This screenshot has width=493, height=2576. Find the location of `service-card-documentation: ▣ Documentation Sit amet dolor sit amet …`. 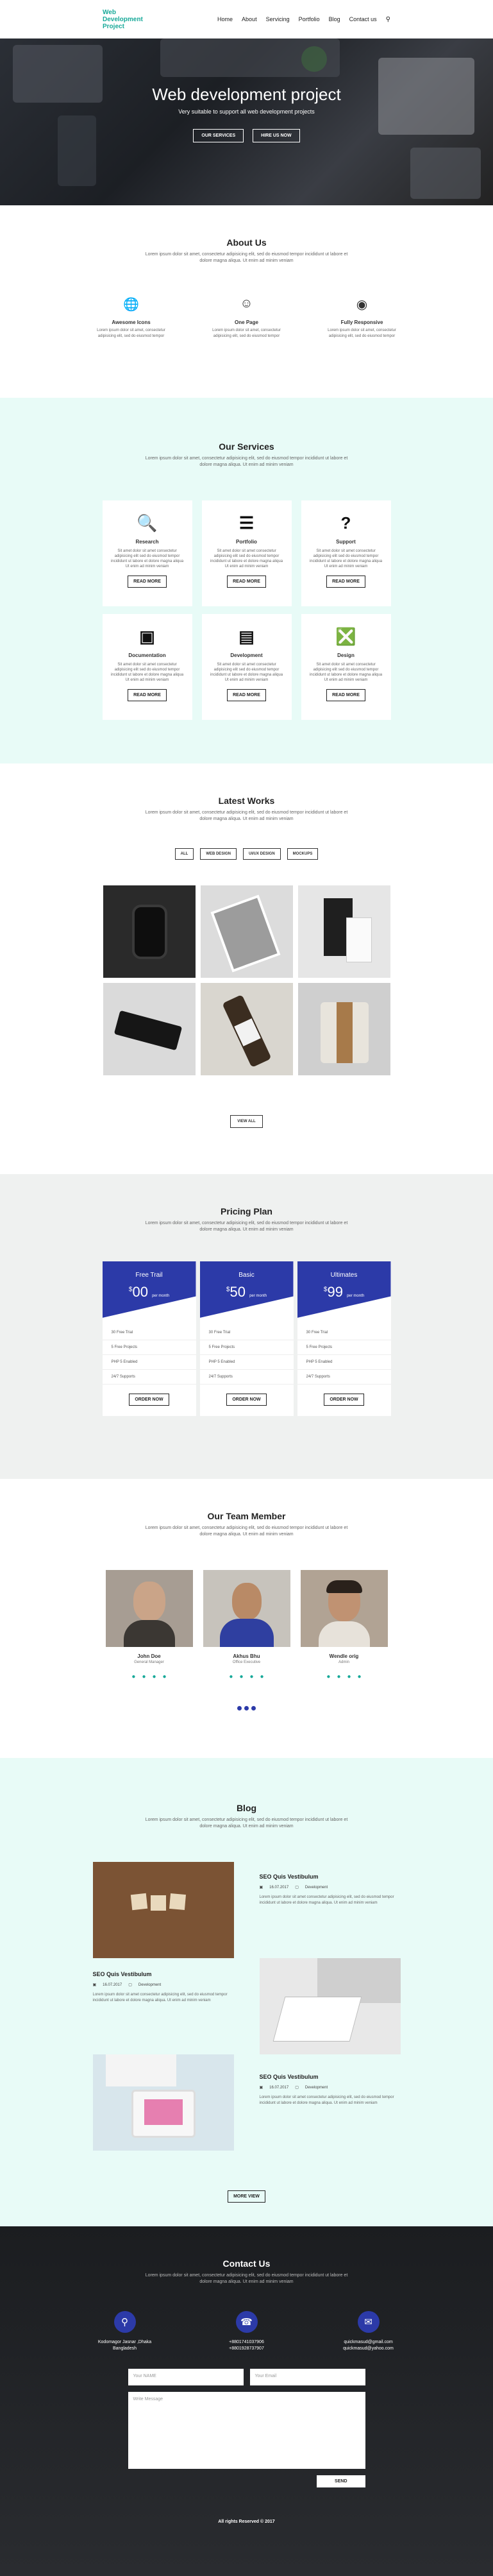

service-card-documentation: ▣ Documentation Sit amet dolor sit amet … is located at coordinates (147, 667).